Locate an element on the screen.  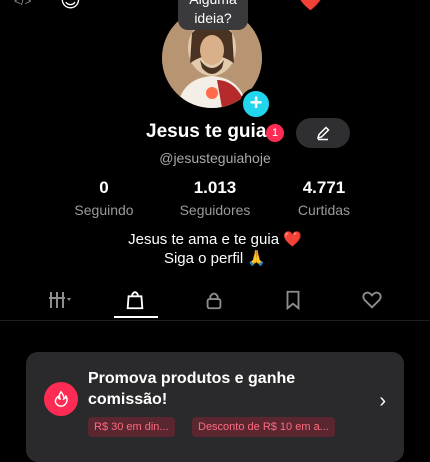
stat-following: 0 Seguindo is located at coordinates (104, 198).